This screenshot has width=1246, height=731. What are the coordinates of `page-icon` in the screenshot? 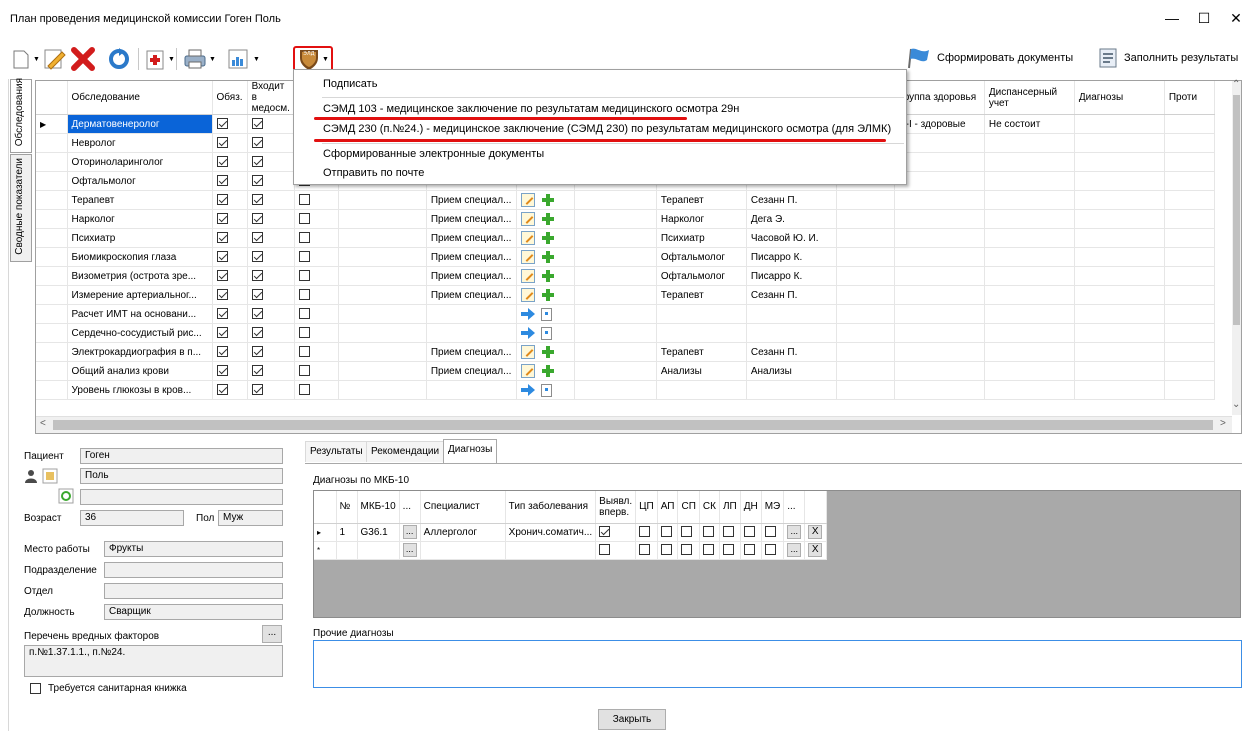 It's located at (546, 390).